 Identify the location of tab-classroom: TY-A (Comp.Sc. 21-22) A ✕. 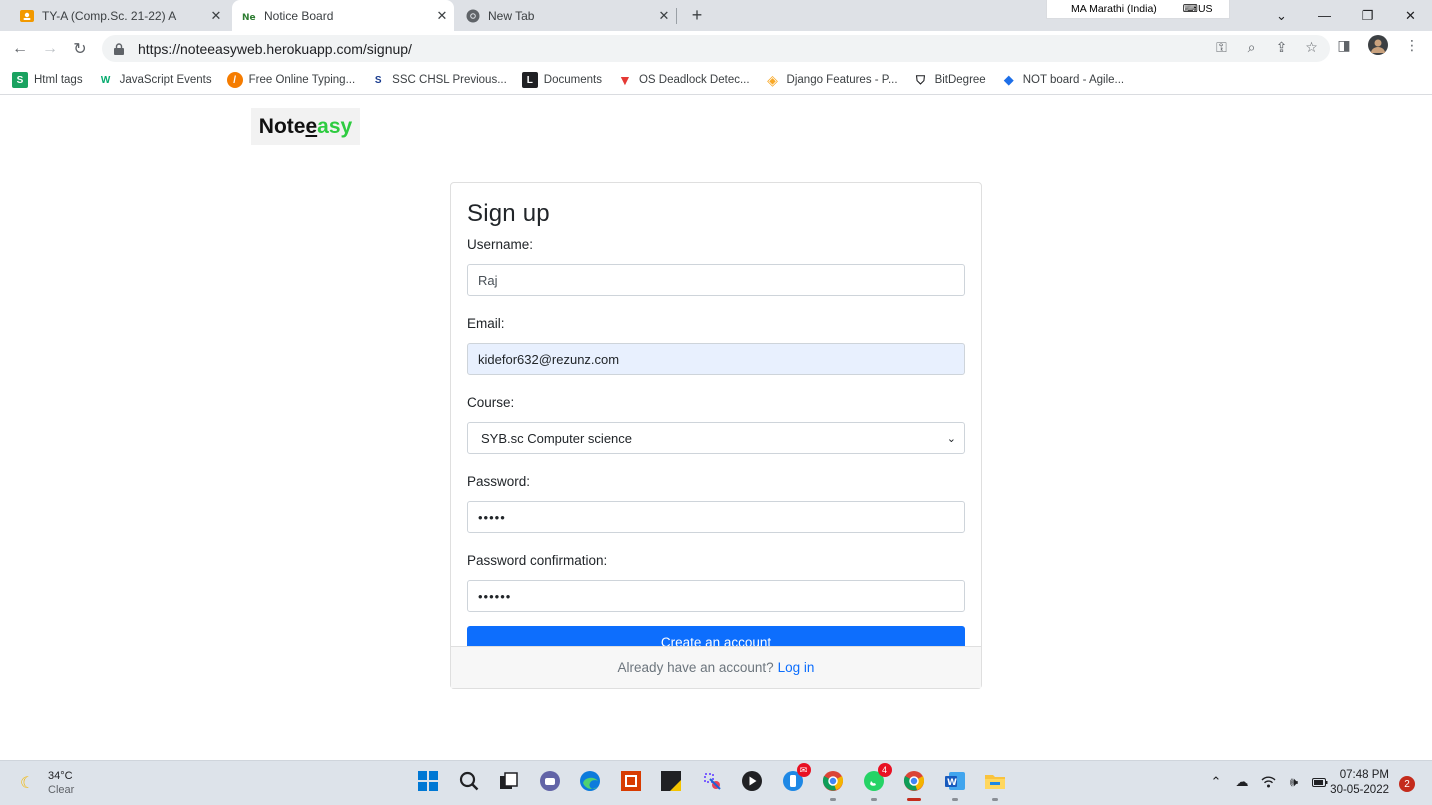
(119, 15).